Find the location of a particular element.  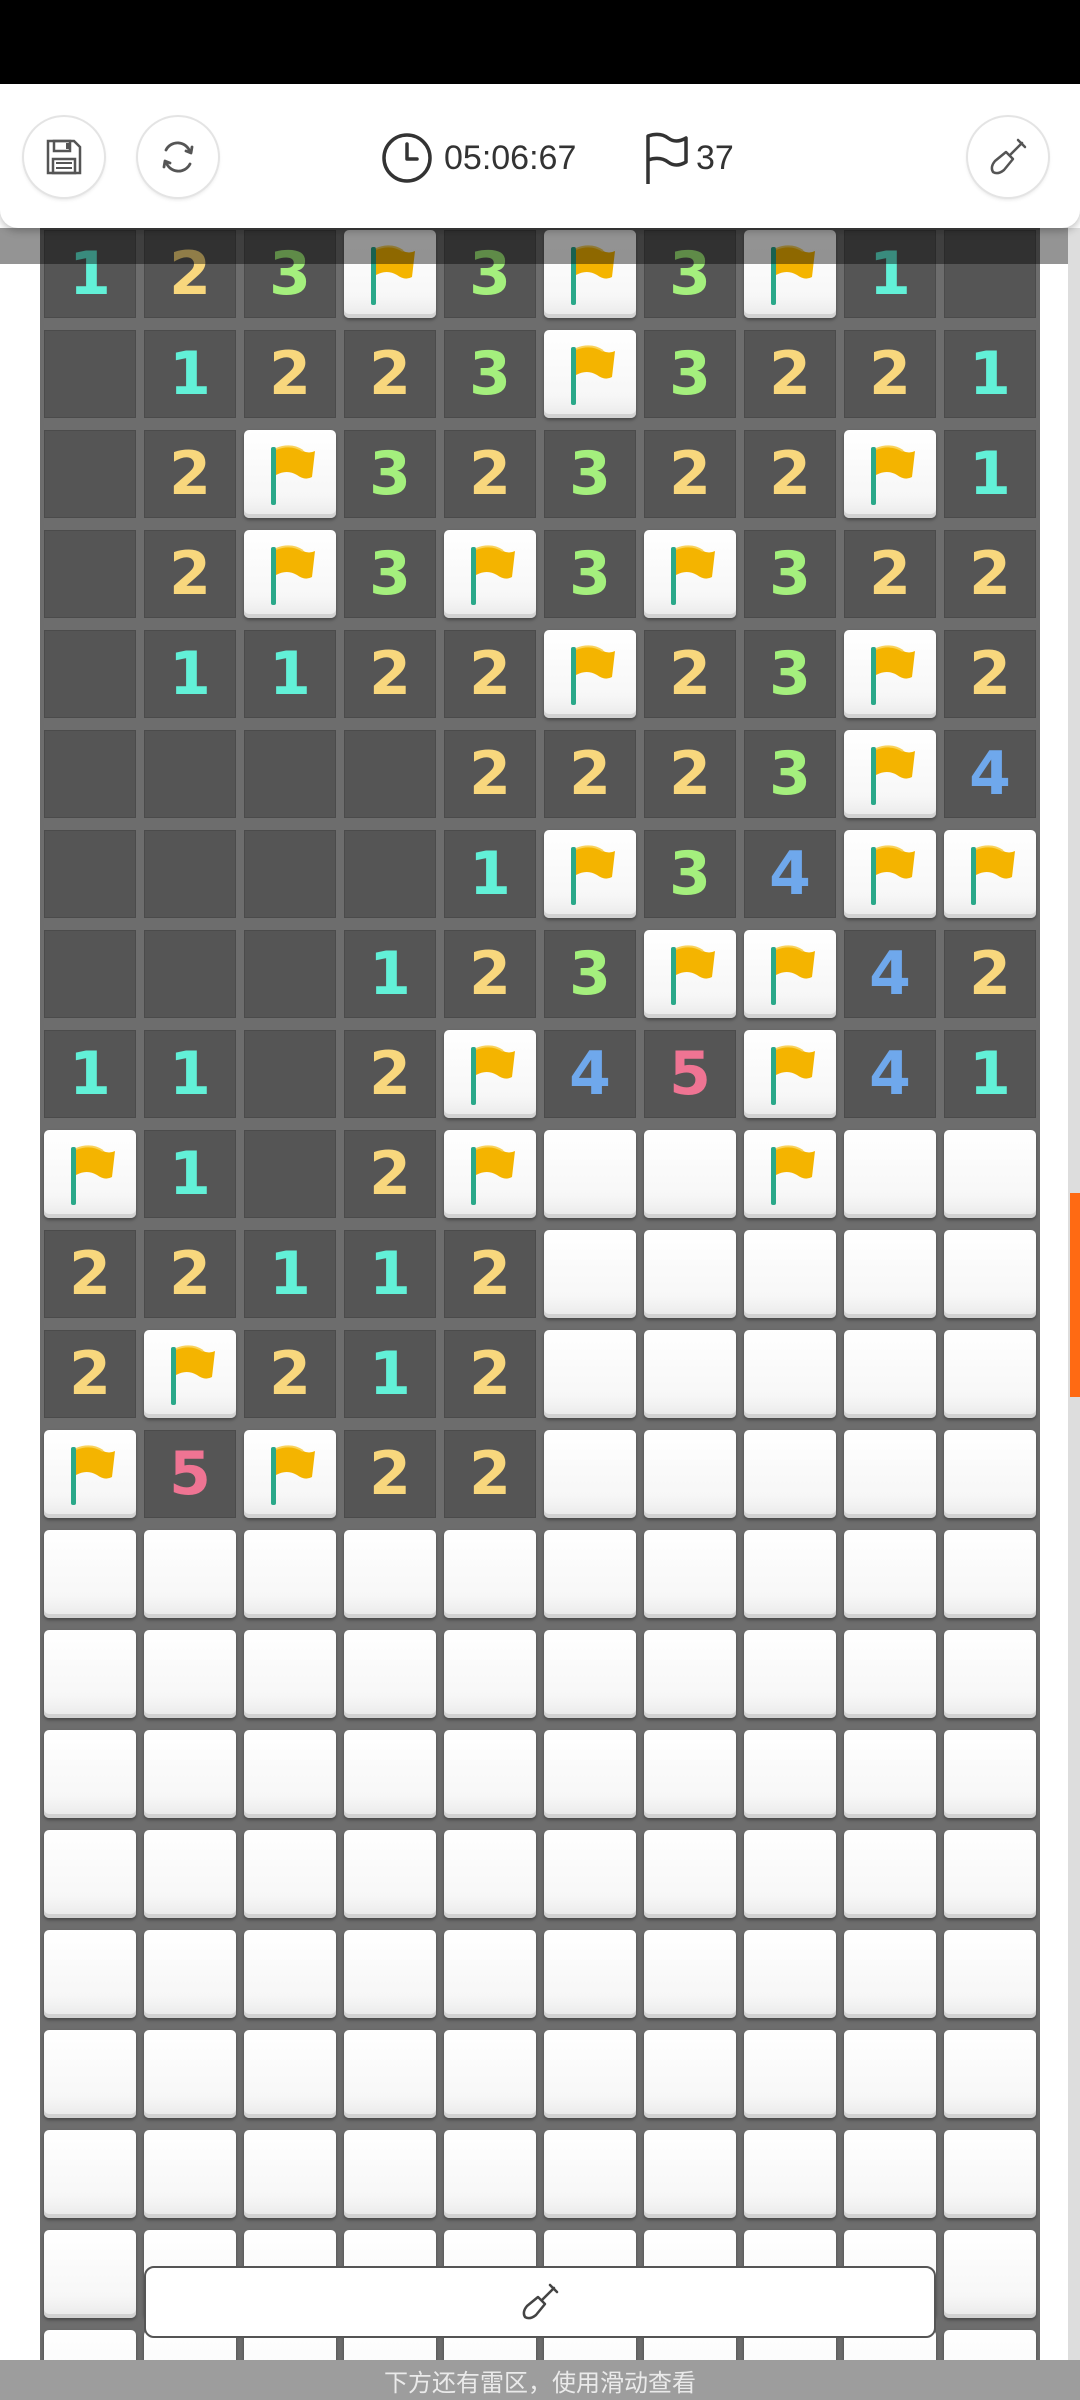

scrollbar-thumb is located at coordinates (1075, 1295).